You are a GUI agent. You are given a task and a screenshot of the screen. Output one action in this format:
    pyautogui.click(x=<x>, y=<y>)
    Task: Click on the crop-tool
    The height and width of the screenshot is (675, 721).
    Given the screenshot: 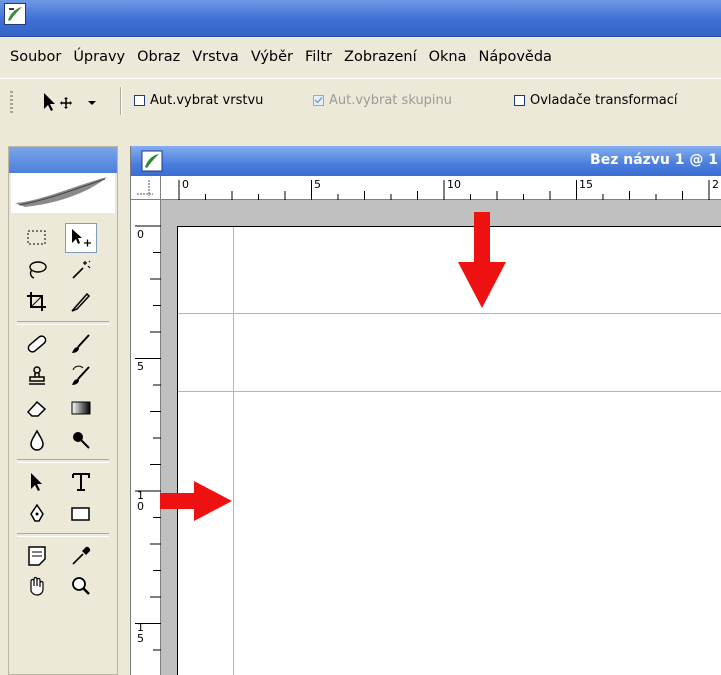 What is the action you would take?
    pyautogui.click(x=37, y=302)
    